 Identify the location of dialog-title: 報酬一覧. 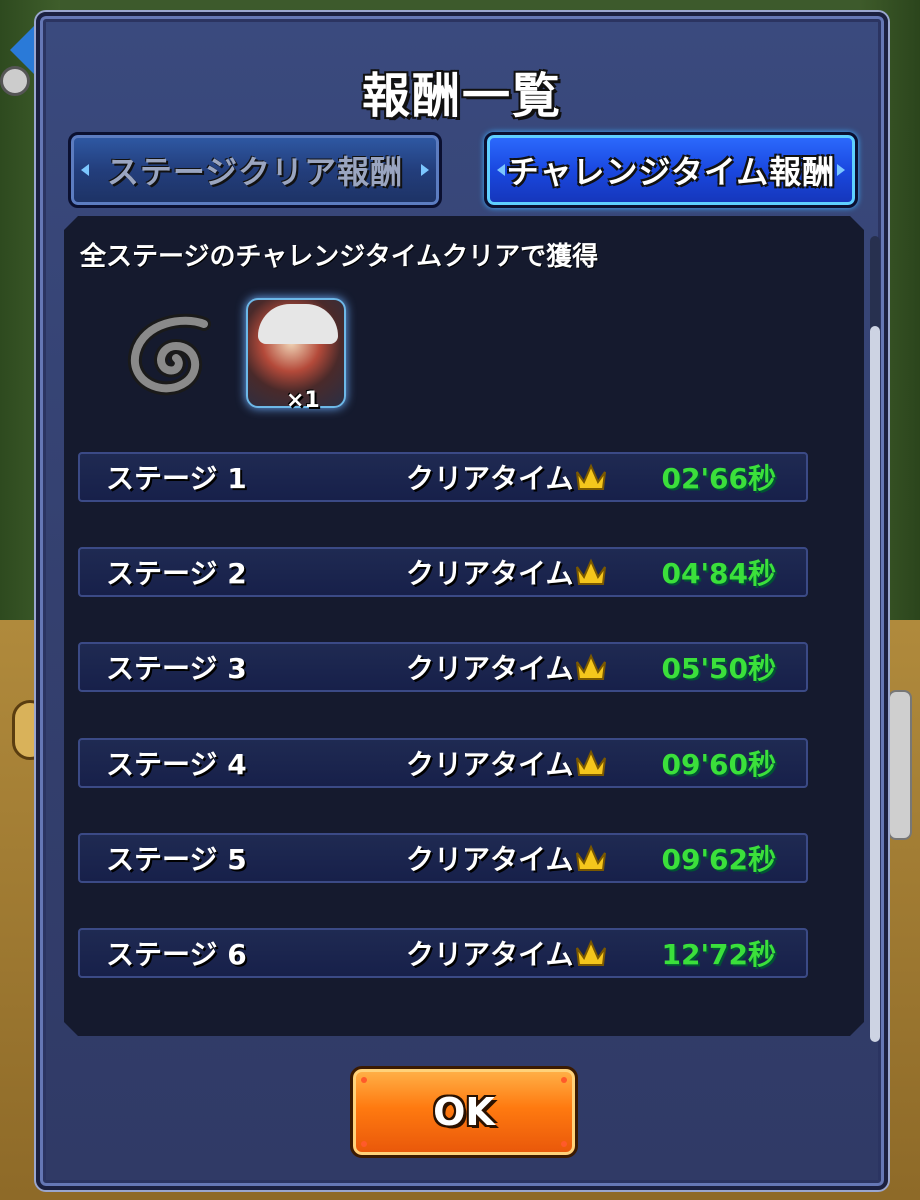
(461, 96).